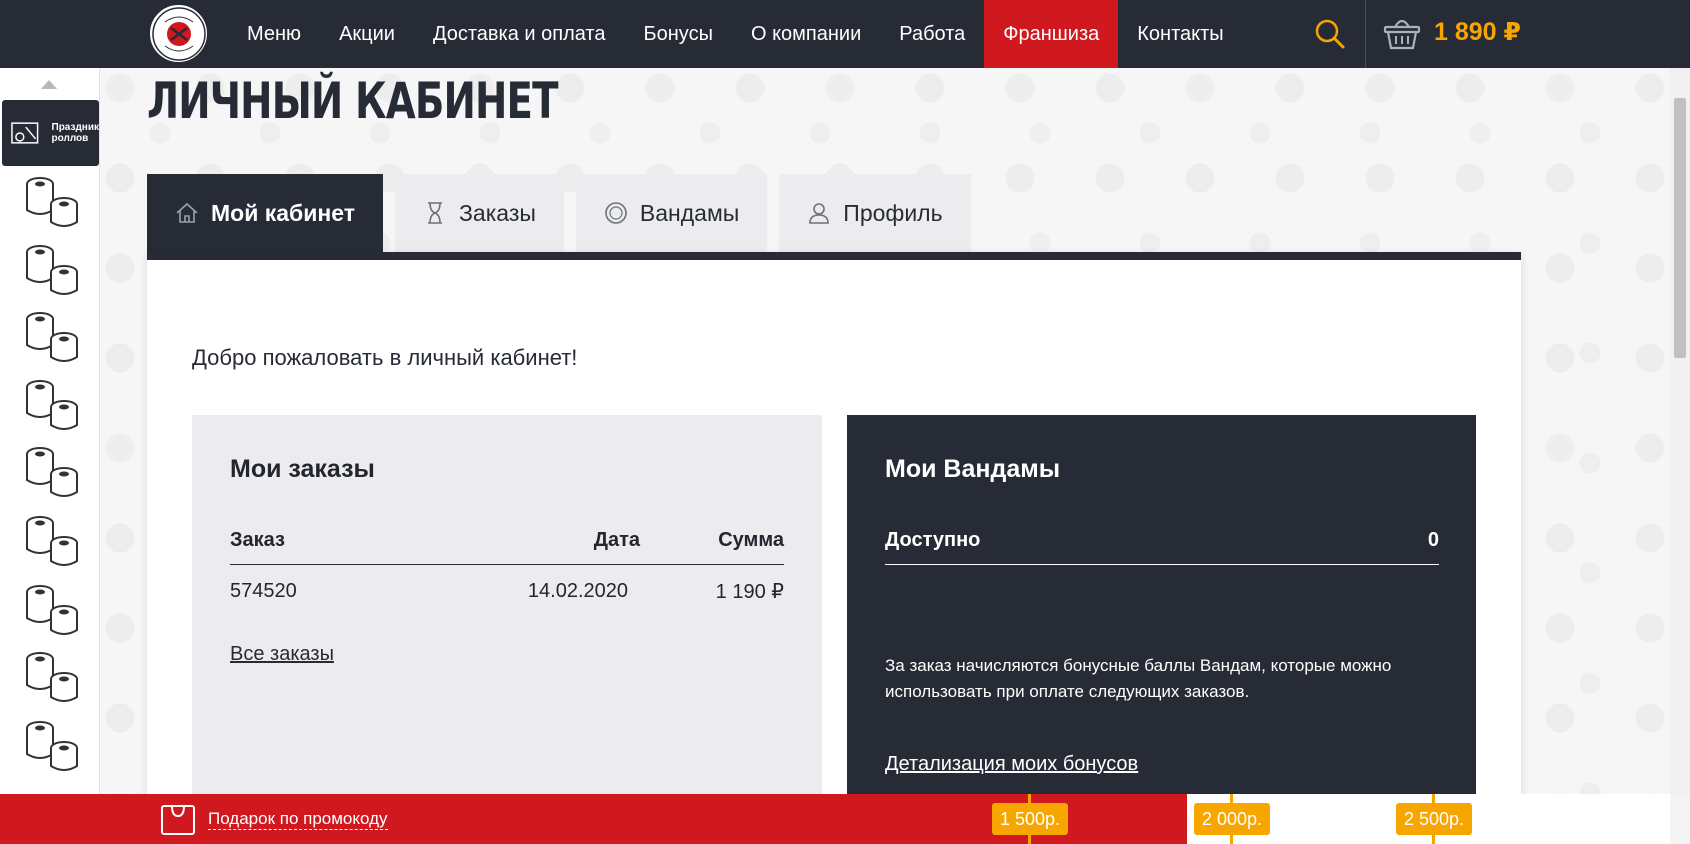 The height and width of the screenshot is (844, 1690). I want to click on nav-item-0: Меню, so click(274, 34).